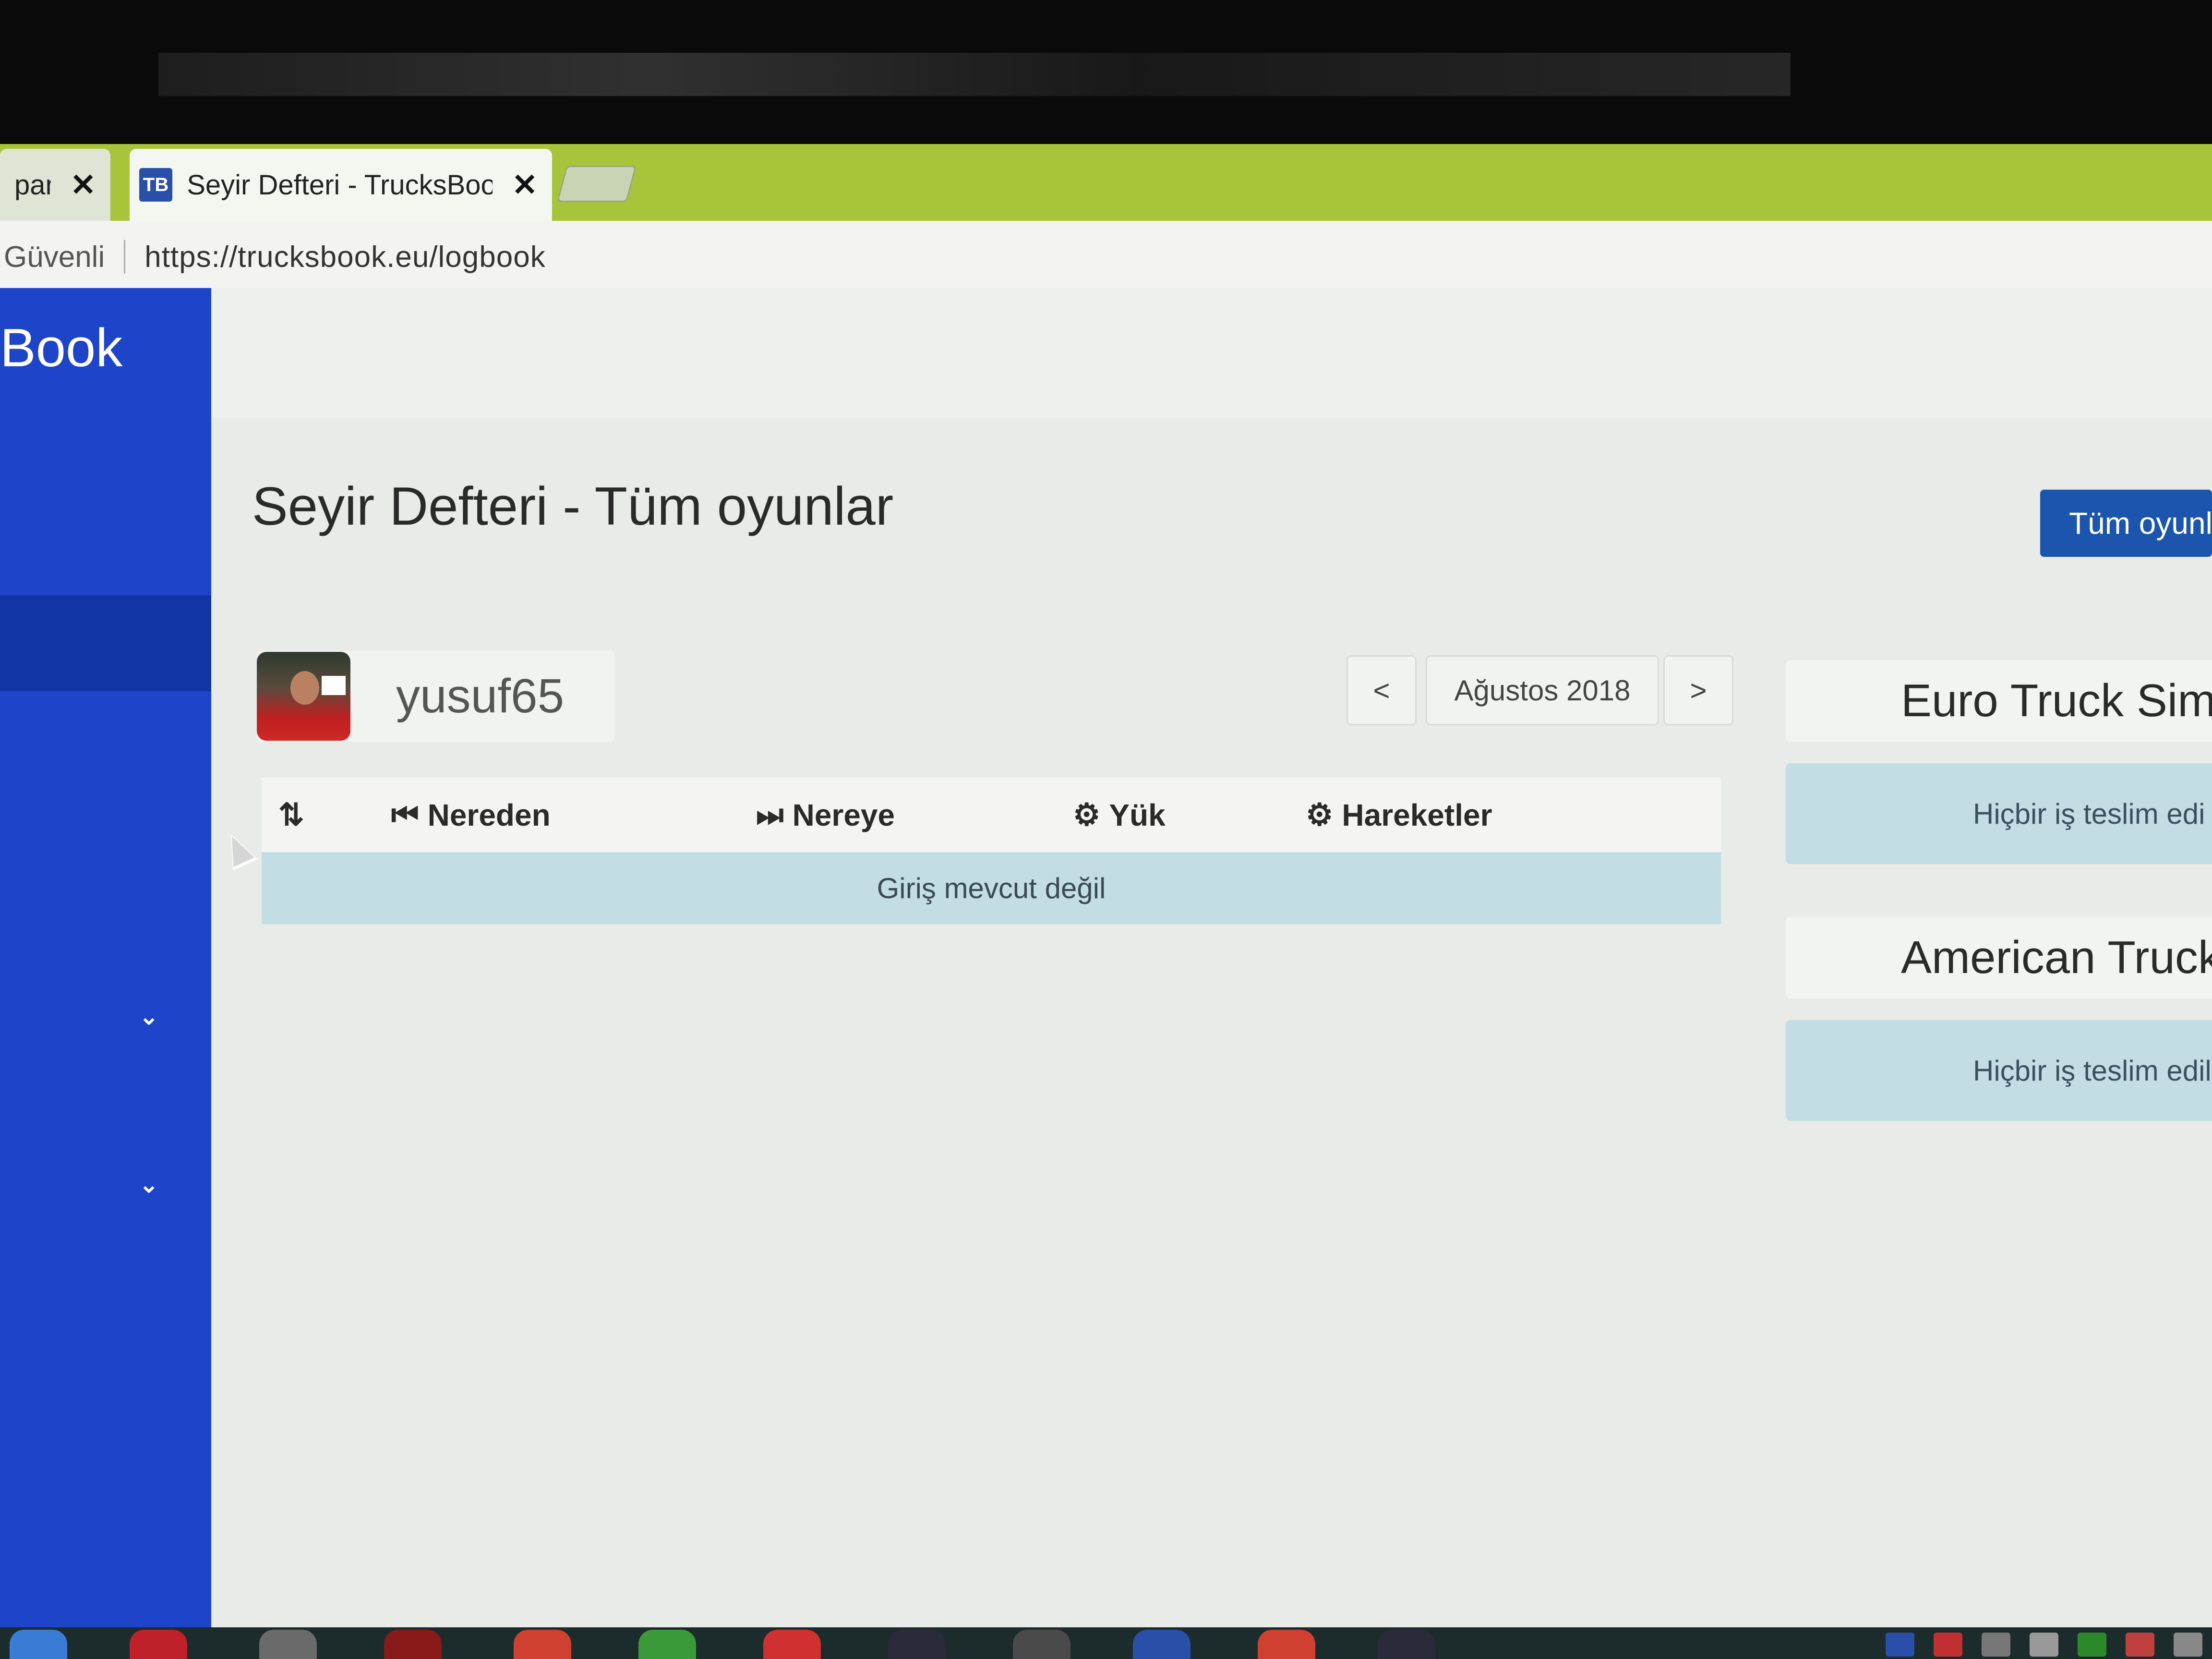  Describe the element at coordinates (1161, 1645) in the screenshot. I see `trucksbook-icon` at that location.